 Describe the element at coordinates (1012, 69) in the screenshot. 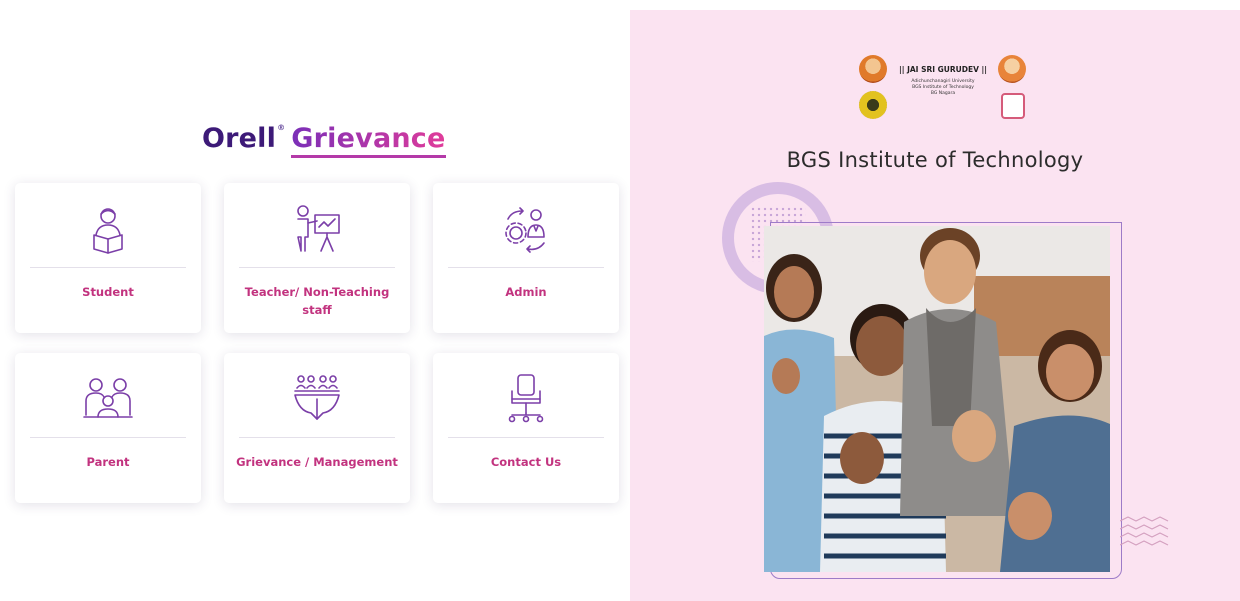

I see `guru-portrait-right` at that location.